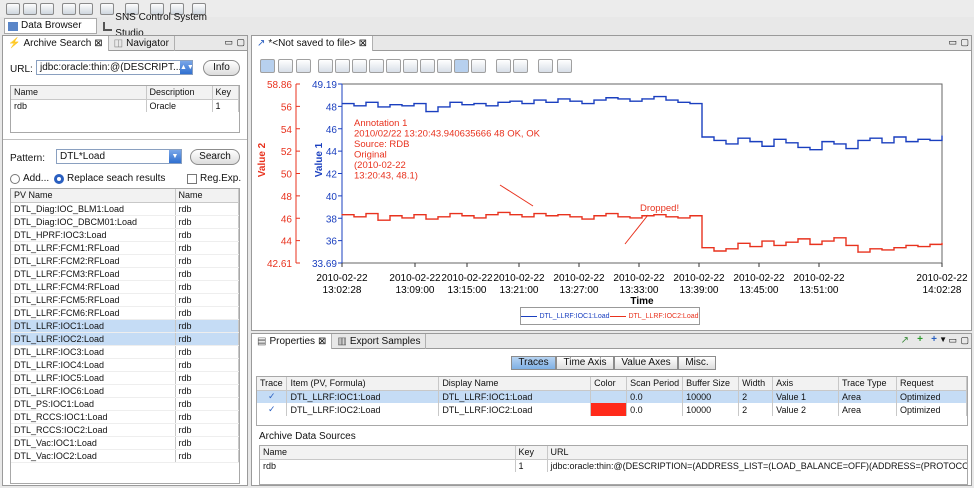  I want to click on regexp-checkbox: Reg.Exp., so click(214, 178).